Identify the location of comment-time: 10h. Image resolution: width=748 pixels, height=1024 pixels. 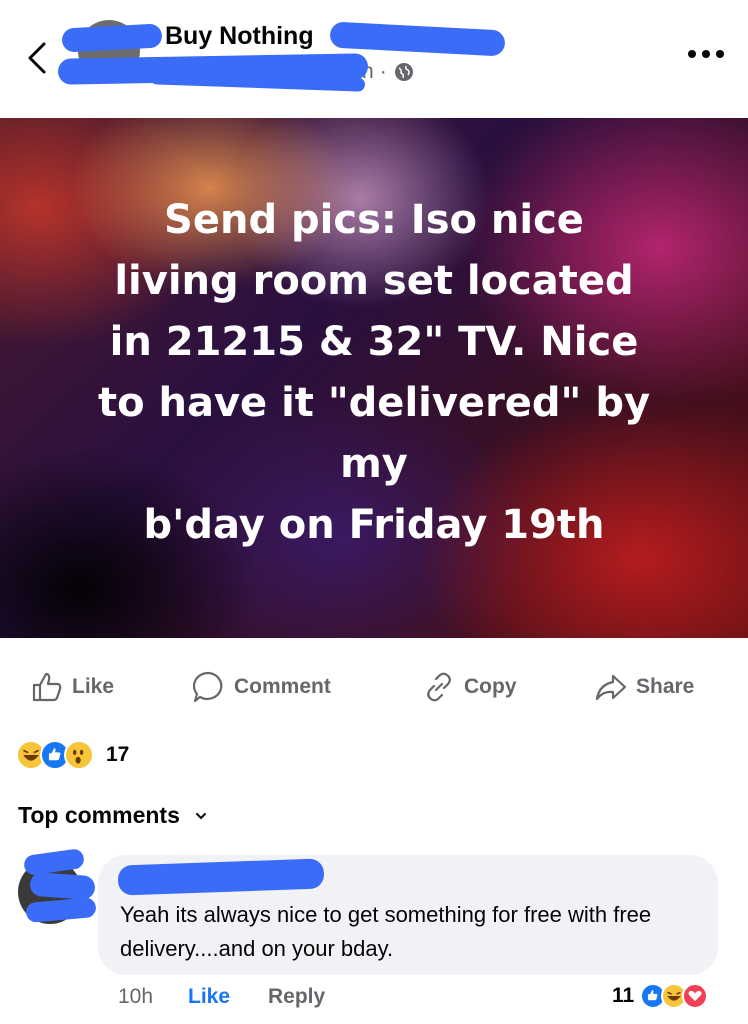
(136, 996).